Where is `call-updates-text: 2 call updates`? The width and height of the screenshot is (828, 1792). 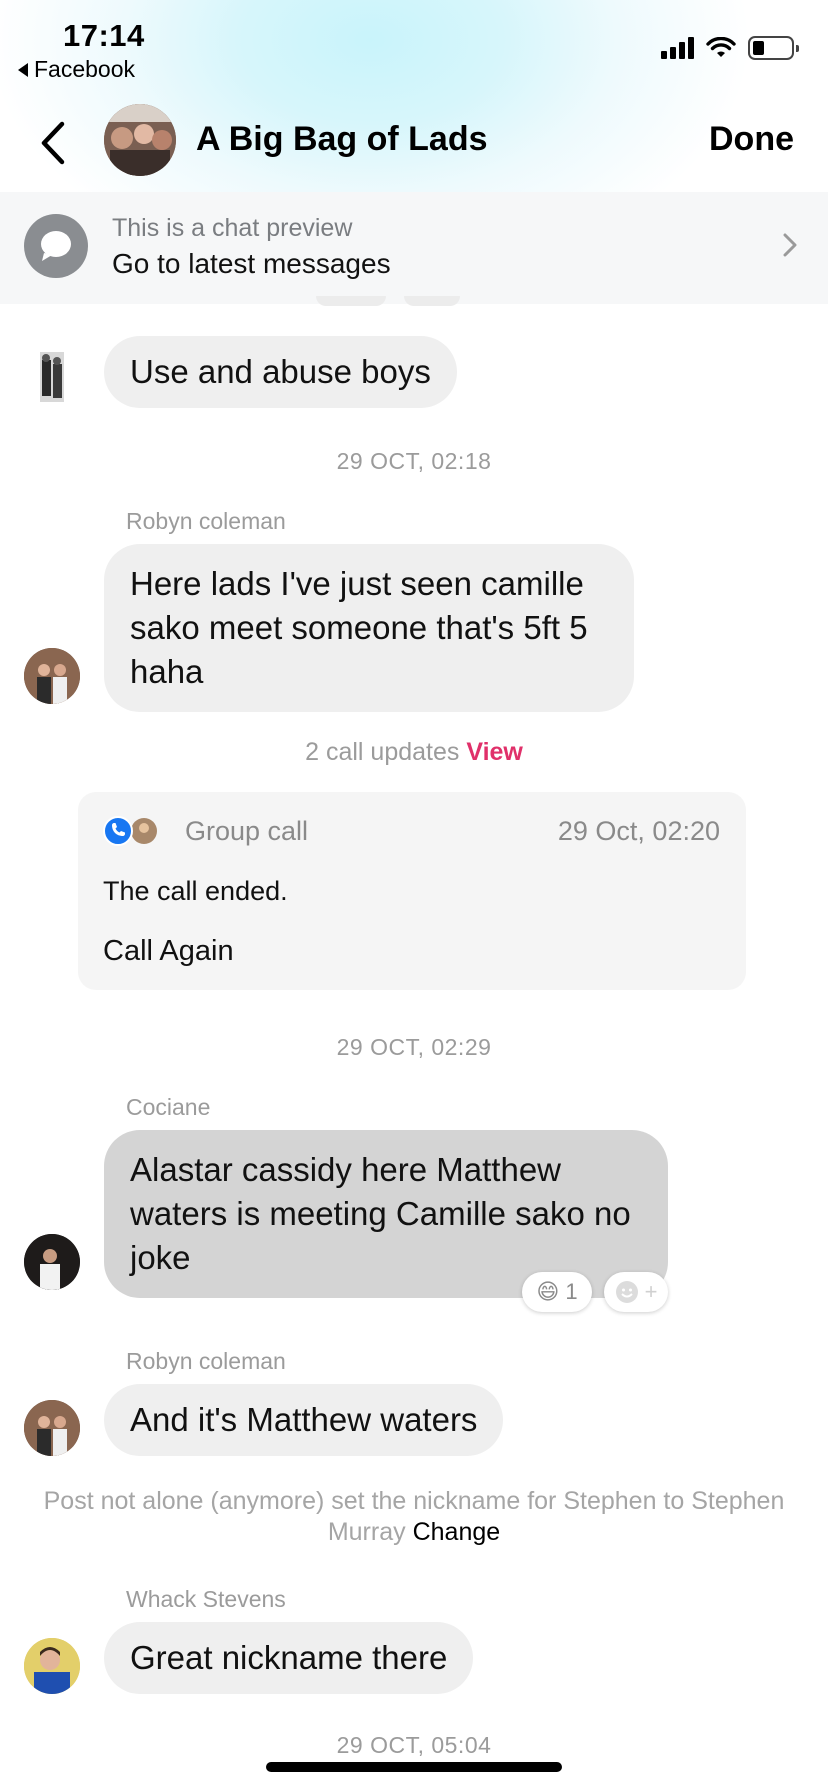
call-updates-text: 2 call updates is located at coordinates (382, 752).